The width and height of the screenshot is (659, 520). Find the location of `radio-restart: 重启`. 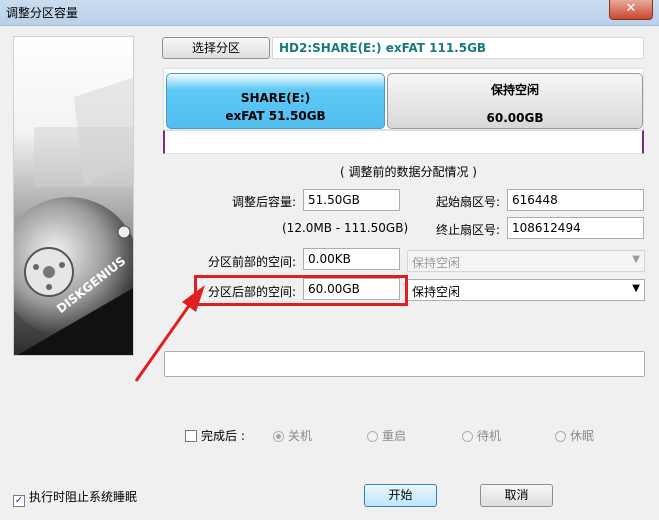

radio-restart: 重启 is located at coordinates (386, 435).